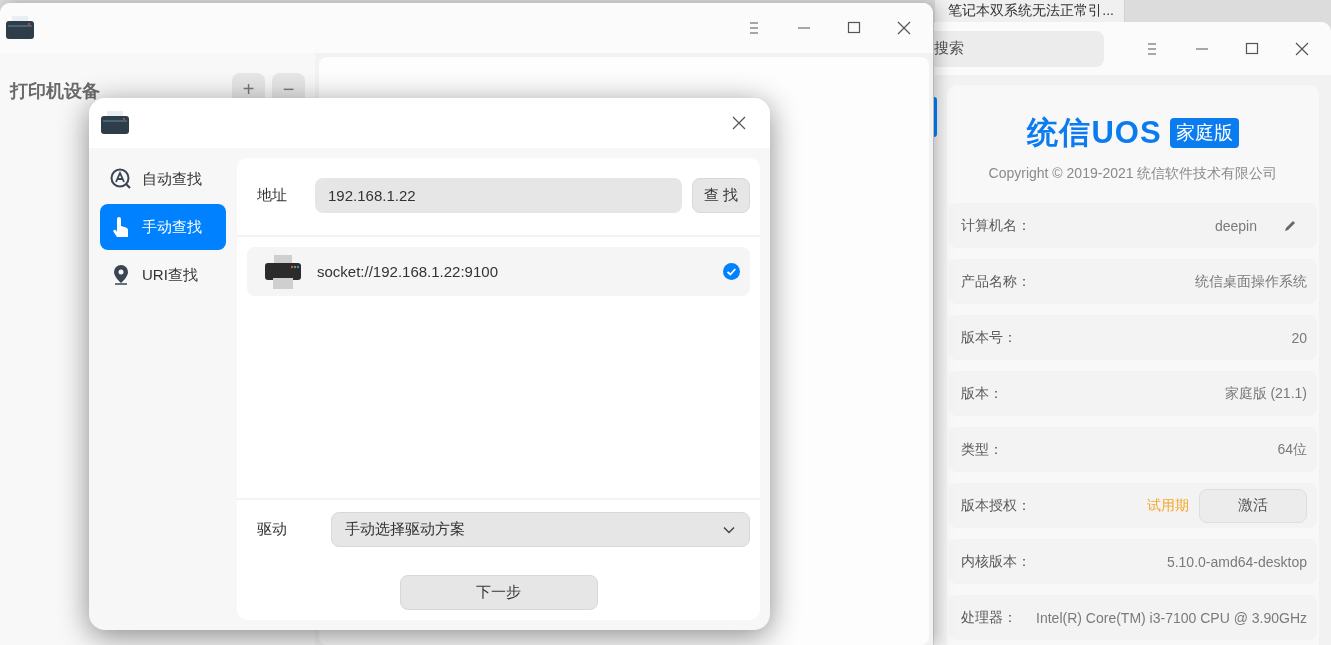  What do you see at coordinates (1265, 393) in the screenshot?
I see `info-value: 家庭版 (21.1)` at bounding box center [1265, 393].